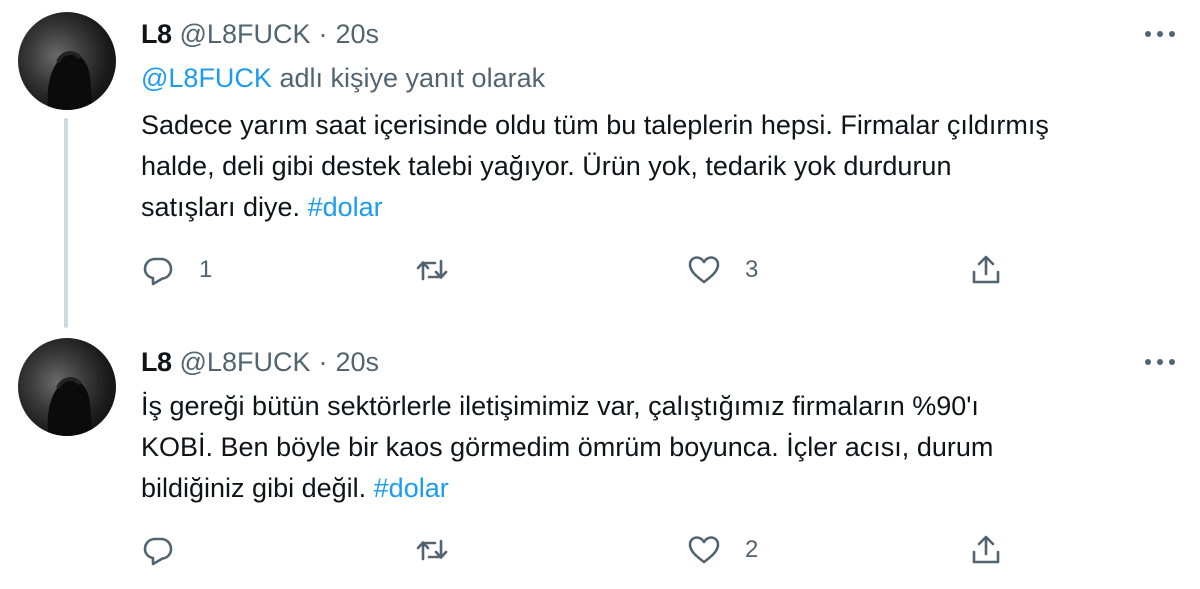 The height and width of the screenshot is (589, 1200). I want to click on reply-to-label: adlı kişiye yanıt olarak, so click(412, 78).